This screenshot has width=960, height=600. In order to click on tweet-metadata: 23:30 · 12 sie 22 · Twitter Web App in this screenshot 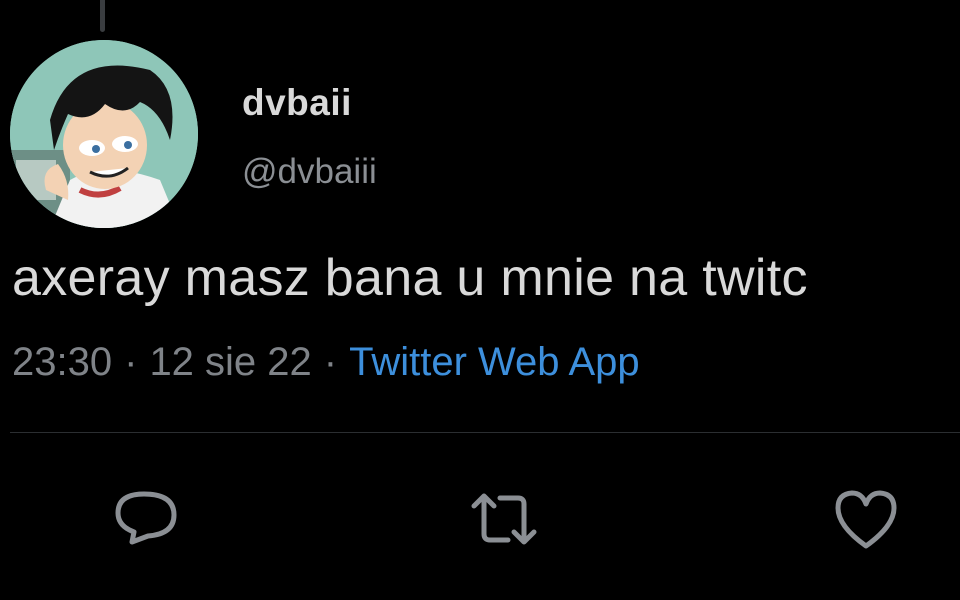, I will do `click(326, 362)`.